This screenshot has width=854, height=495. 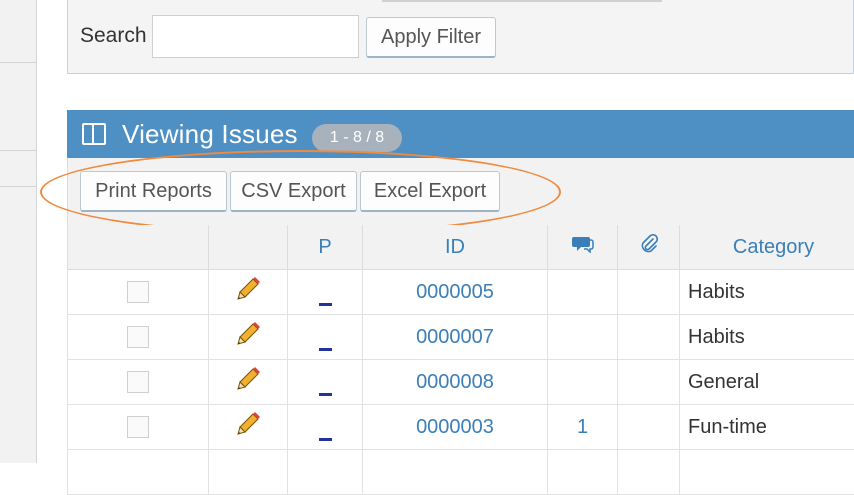 I want to click on filter-panel: Search Apply Filter, so click(x=460, y=37).